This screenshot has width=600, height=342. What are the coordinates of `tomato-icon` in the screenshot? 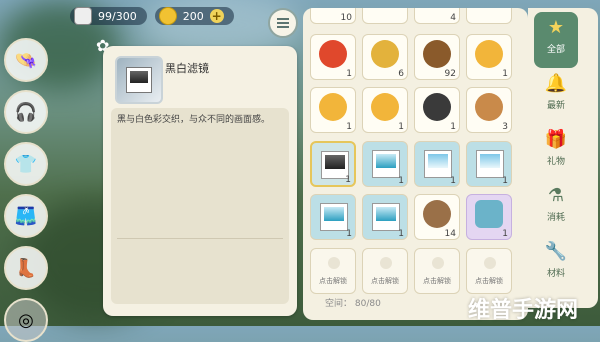 It's located at (333, 54).